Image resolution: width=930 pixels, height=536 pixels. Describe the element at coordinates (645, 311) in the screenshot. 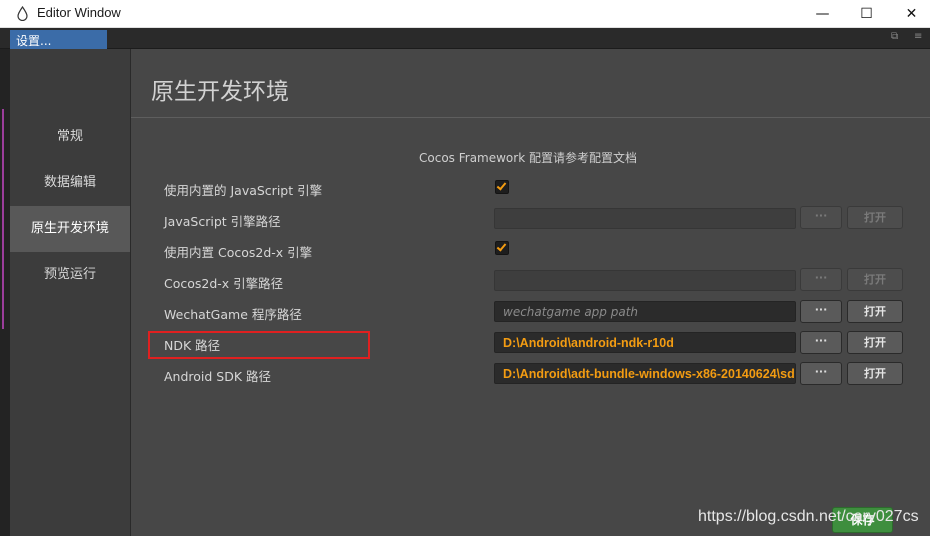

I see `wechatgame-path-input: wechatgame app path` at that location.